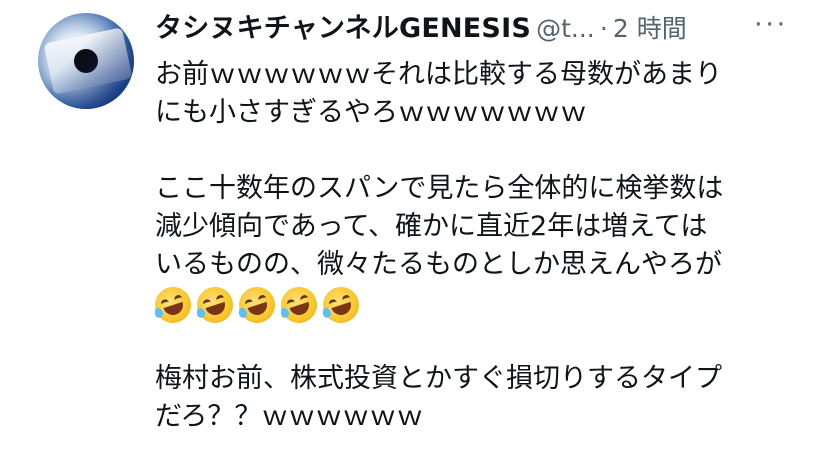 The width and height of the screenshot is (828, 462). What do you see at coordinates (289, 416) in the screenshot?
I see `post-line: だろ？？ｗｗｗｗｗｗ` at bounding box center [289, 416].